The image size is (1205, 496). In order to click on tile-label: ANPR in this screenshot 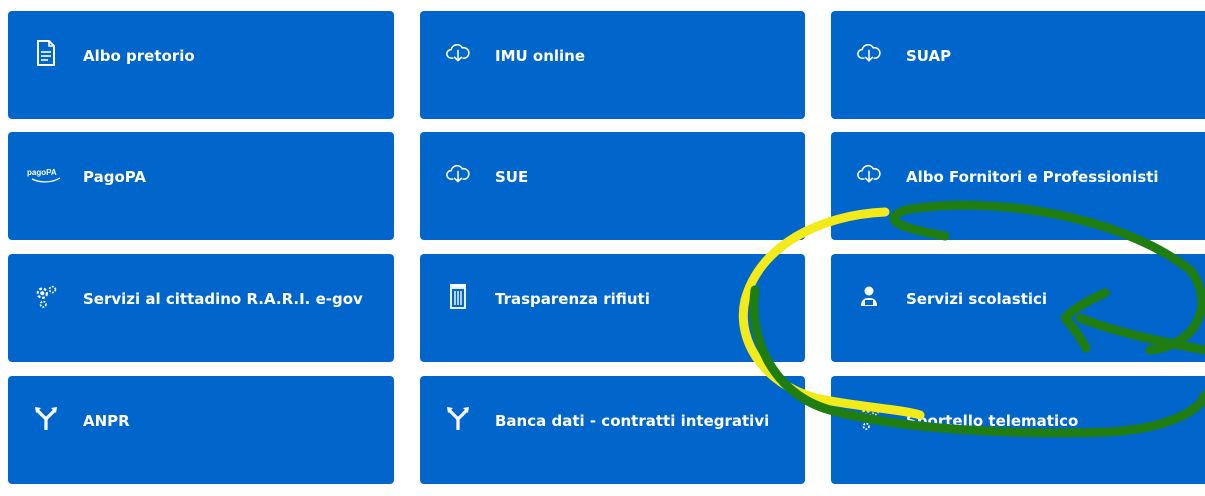, I will do `click(106, 421)`.